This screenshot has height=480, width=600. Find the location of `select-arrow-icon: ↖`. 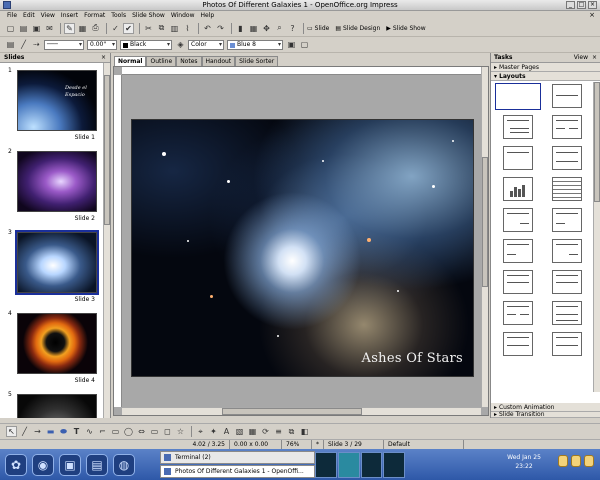

select-arrow-icon: ↖ is located at coordinates (11, 431).